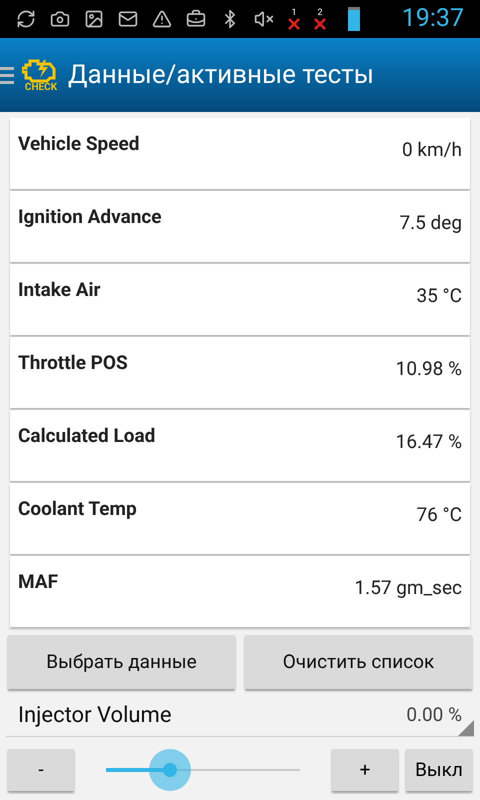 The image size is (480, 800). Describe the element at coordinates (128, 19) in the screenshot. I see `mail-icon` at that location.